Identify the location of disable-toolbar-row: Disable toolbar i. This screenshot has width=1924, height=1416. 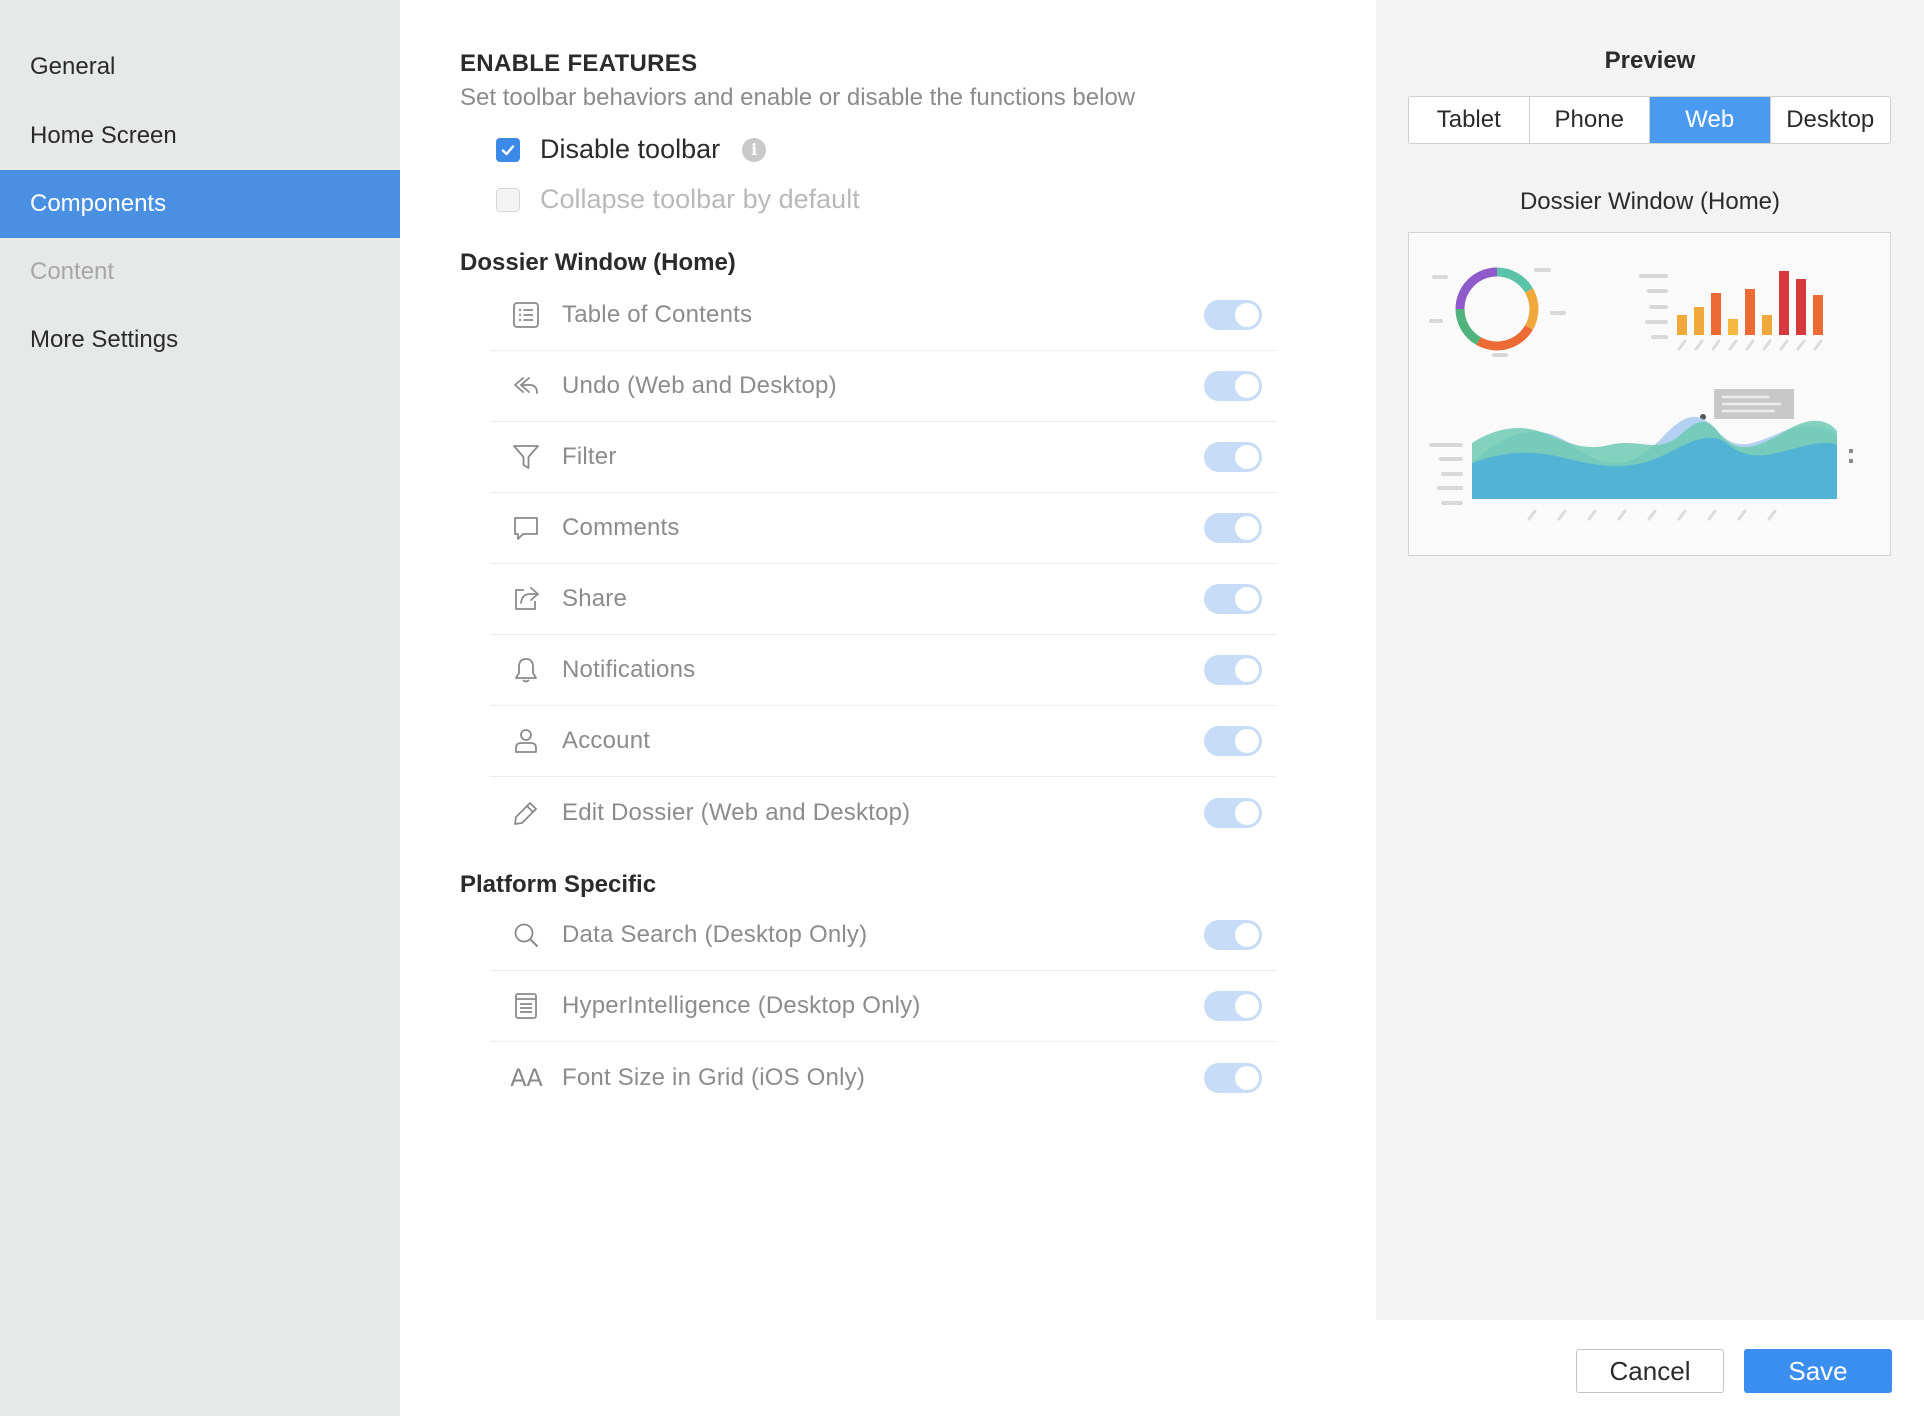
(631, 149).